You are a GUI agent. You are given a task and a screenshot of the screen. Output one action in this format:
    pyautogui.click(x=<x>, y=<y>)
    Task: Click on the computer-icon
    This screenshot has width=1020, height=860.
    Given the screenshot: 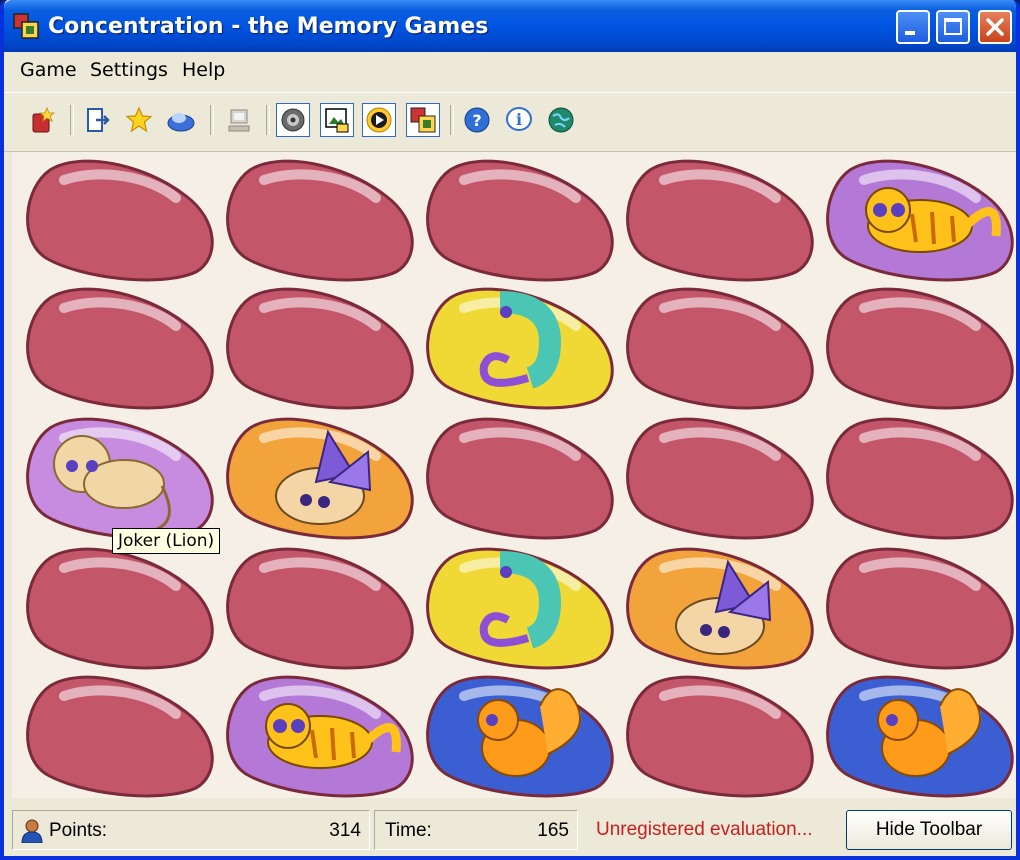 What is the action you would take?
    pyautogui.click(x=239, y=120)
    